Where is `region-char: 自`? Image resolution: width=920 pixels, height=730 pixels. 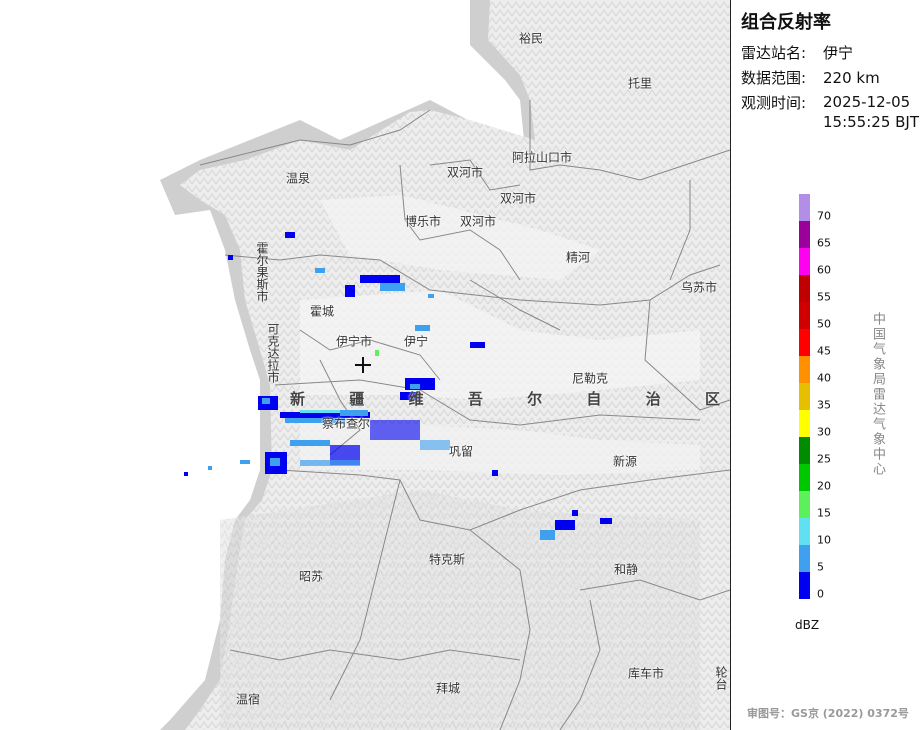
region-char: 自 is located at coordinates (594, 399).